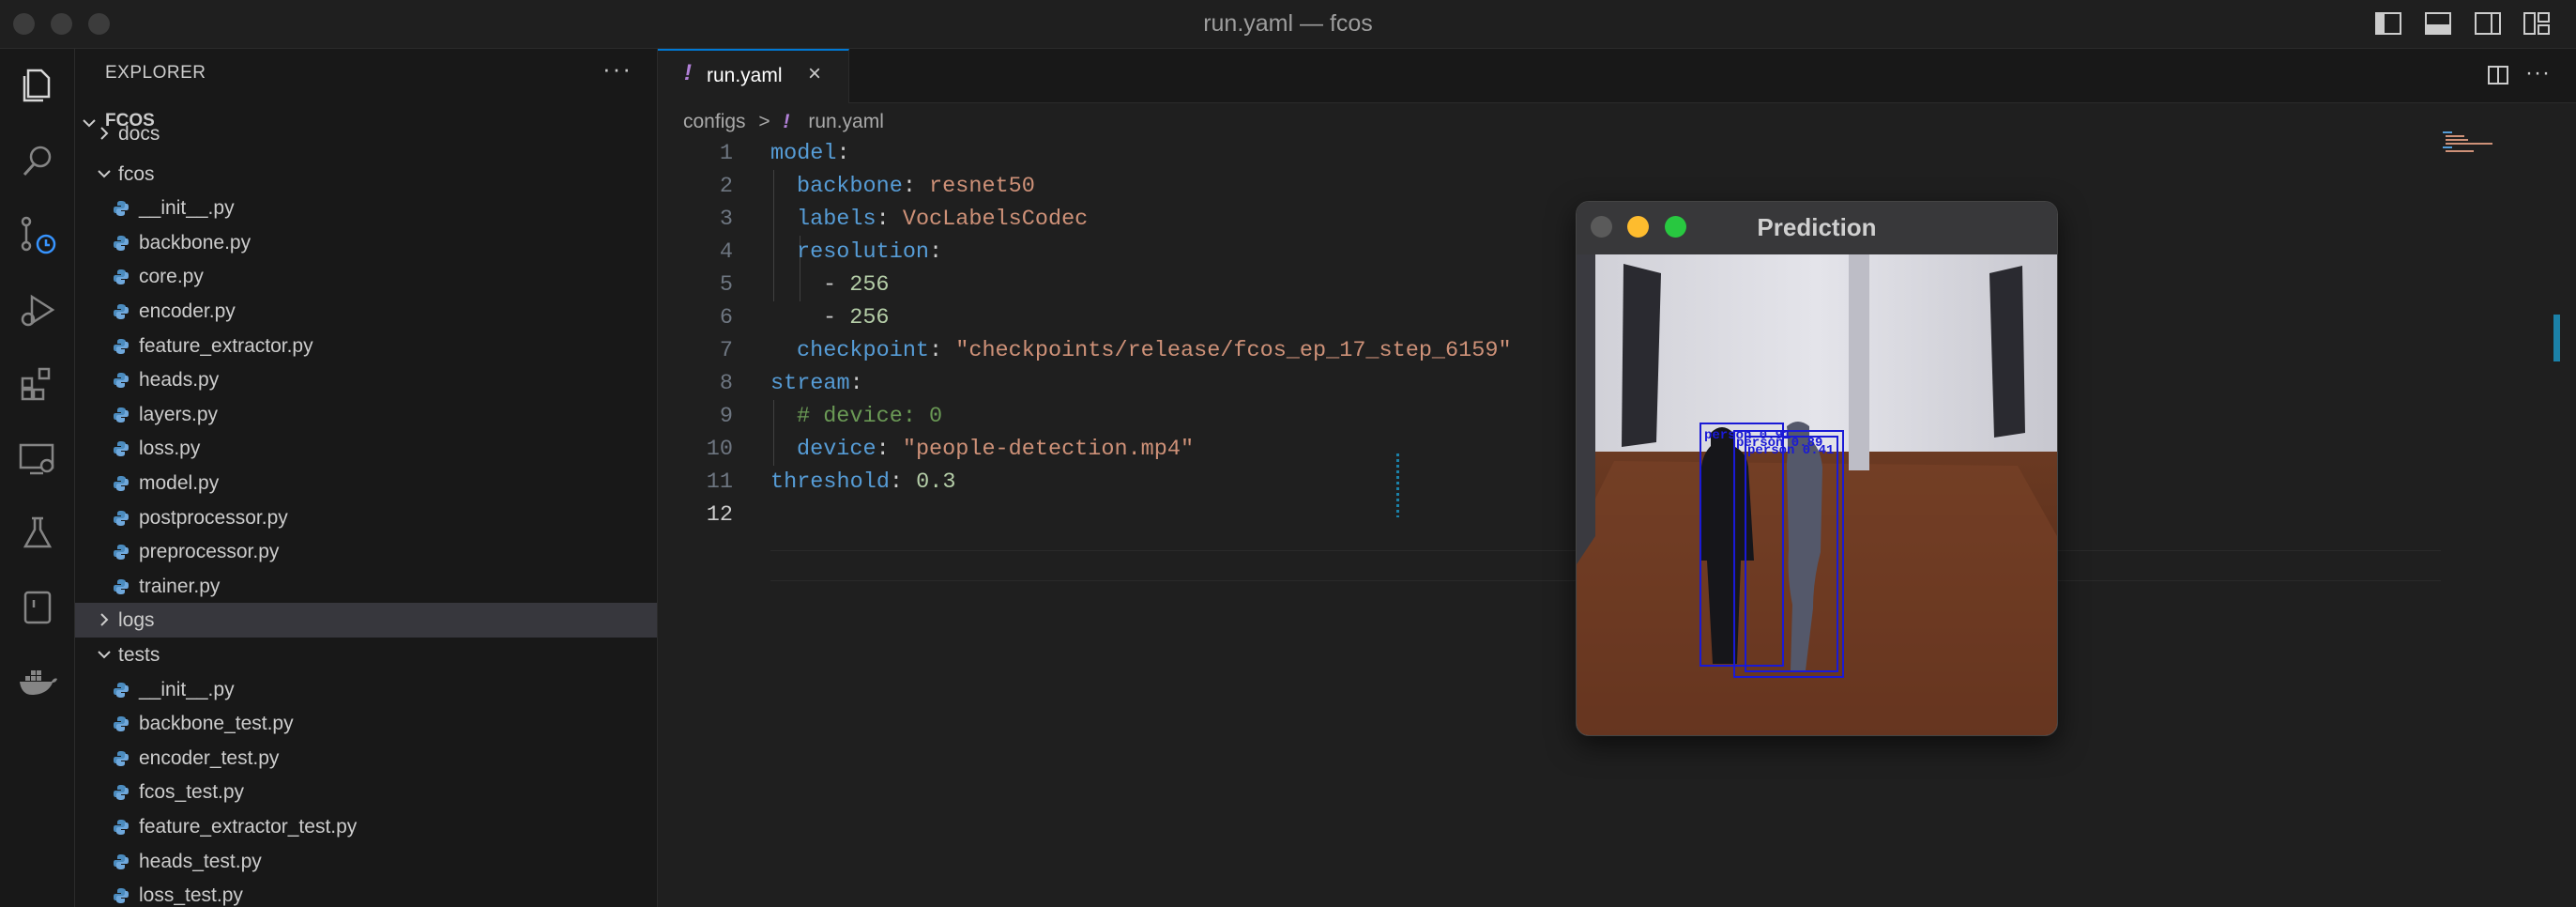  I want to click on minimap, so click(2478, 142).